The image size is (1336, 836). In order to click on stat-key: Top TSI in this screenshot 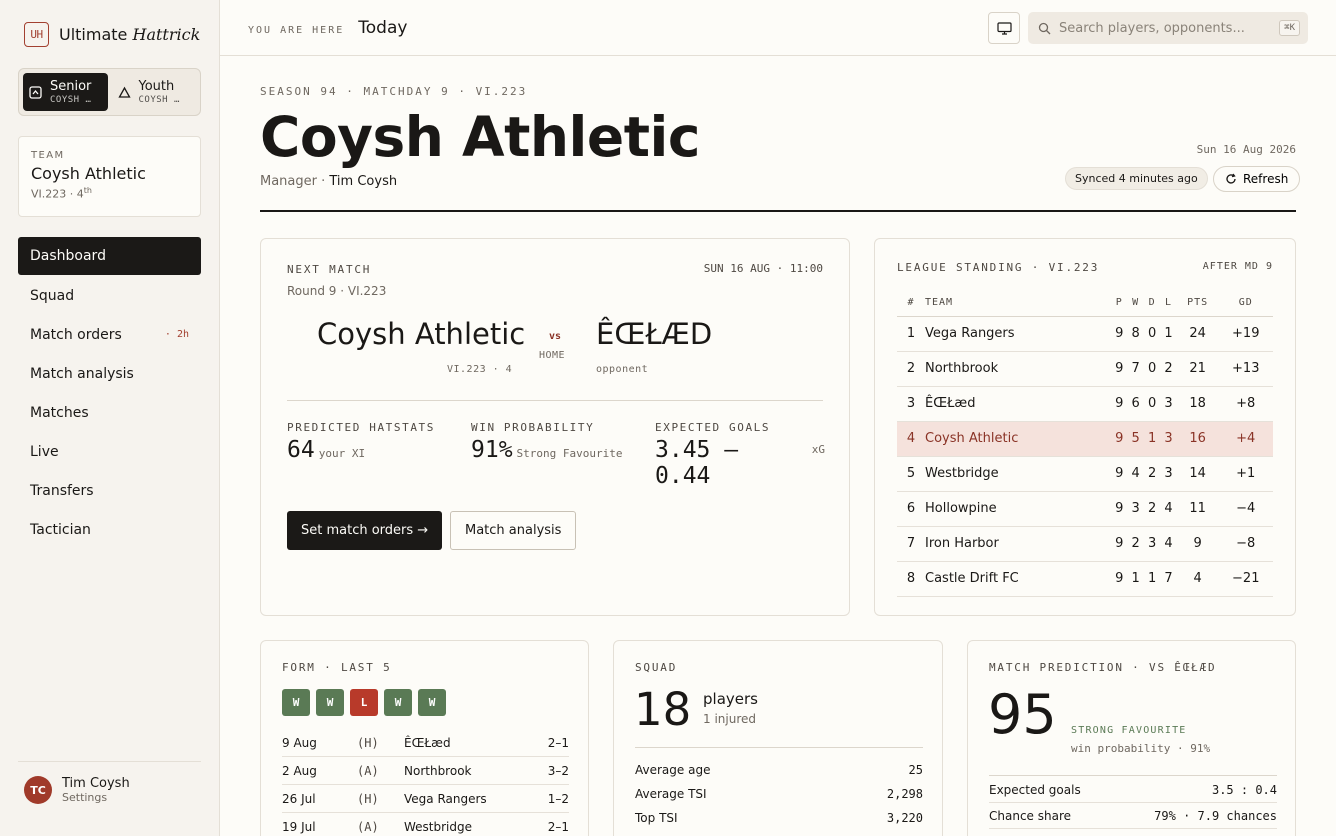, I will do `click(656, 818)`.